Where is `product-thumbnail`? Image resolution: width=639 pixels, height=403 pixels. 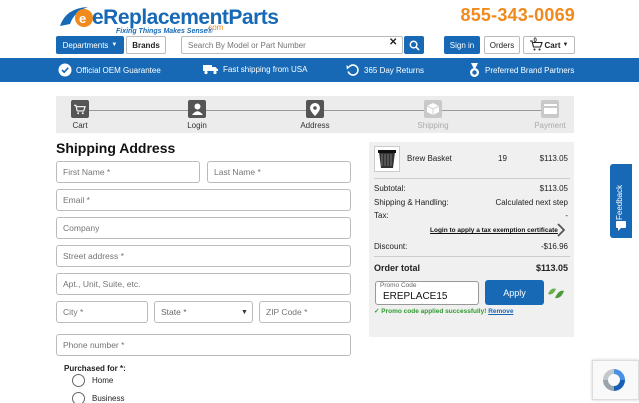 product-thumbnail is located at coordinates (387, 159).